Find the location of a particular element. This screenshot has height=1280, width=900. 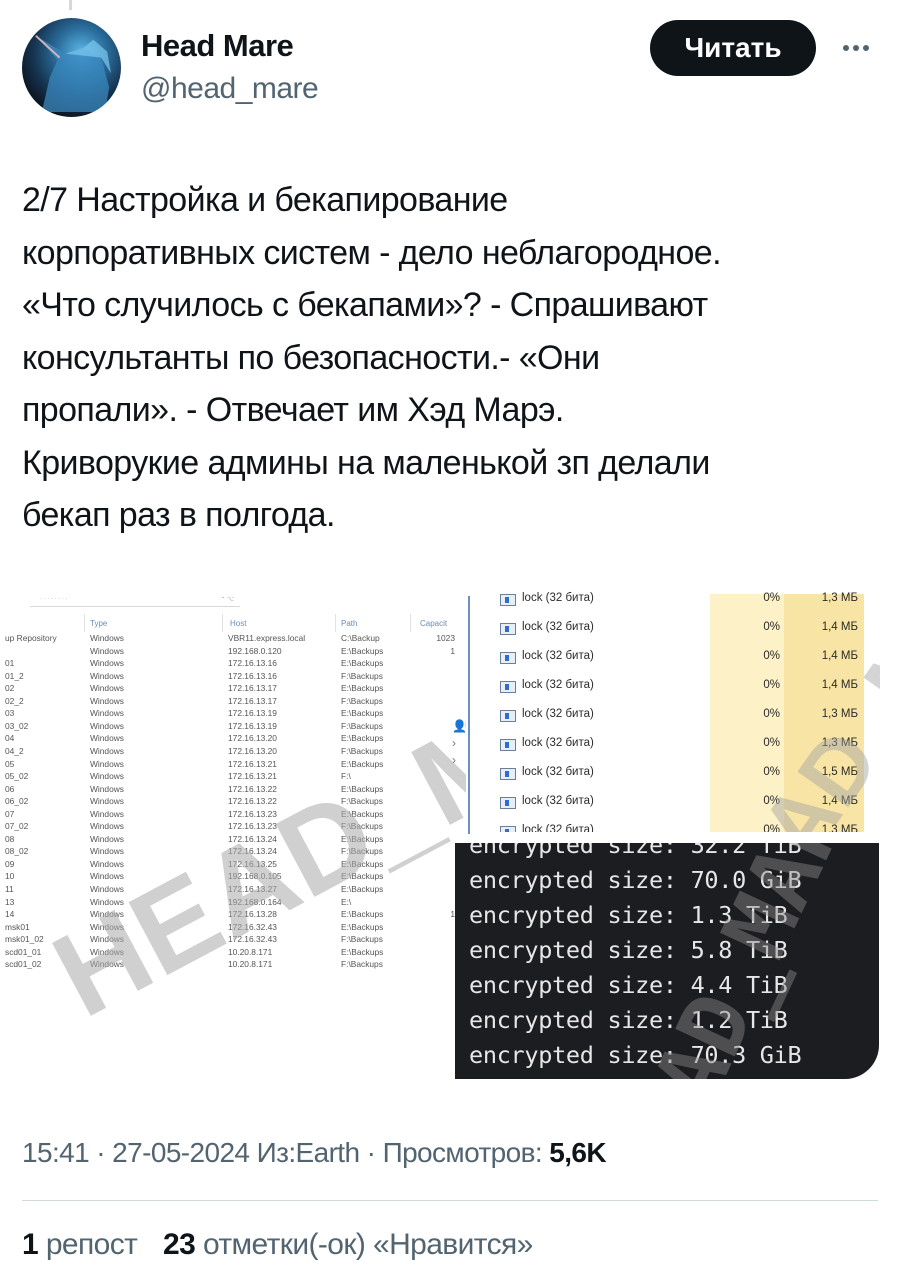

cell-name: 02 is located at coordinates (10, 688).